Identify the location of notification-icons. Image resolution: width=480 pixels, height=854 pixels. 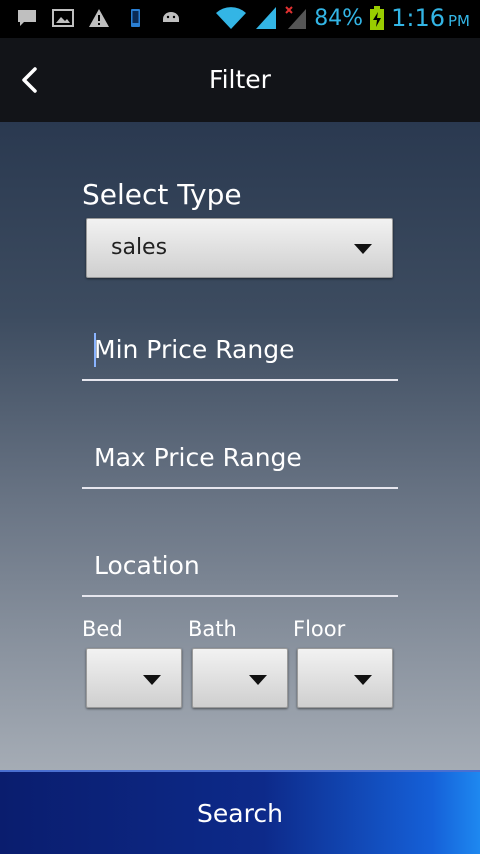
(99, 18).